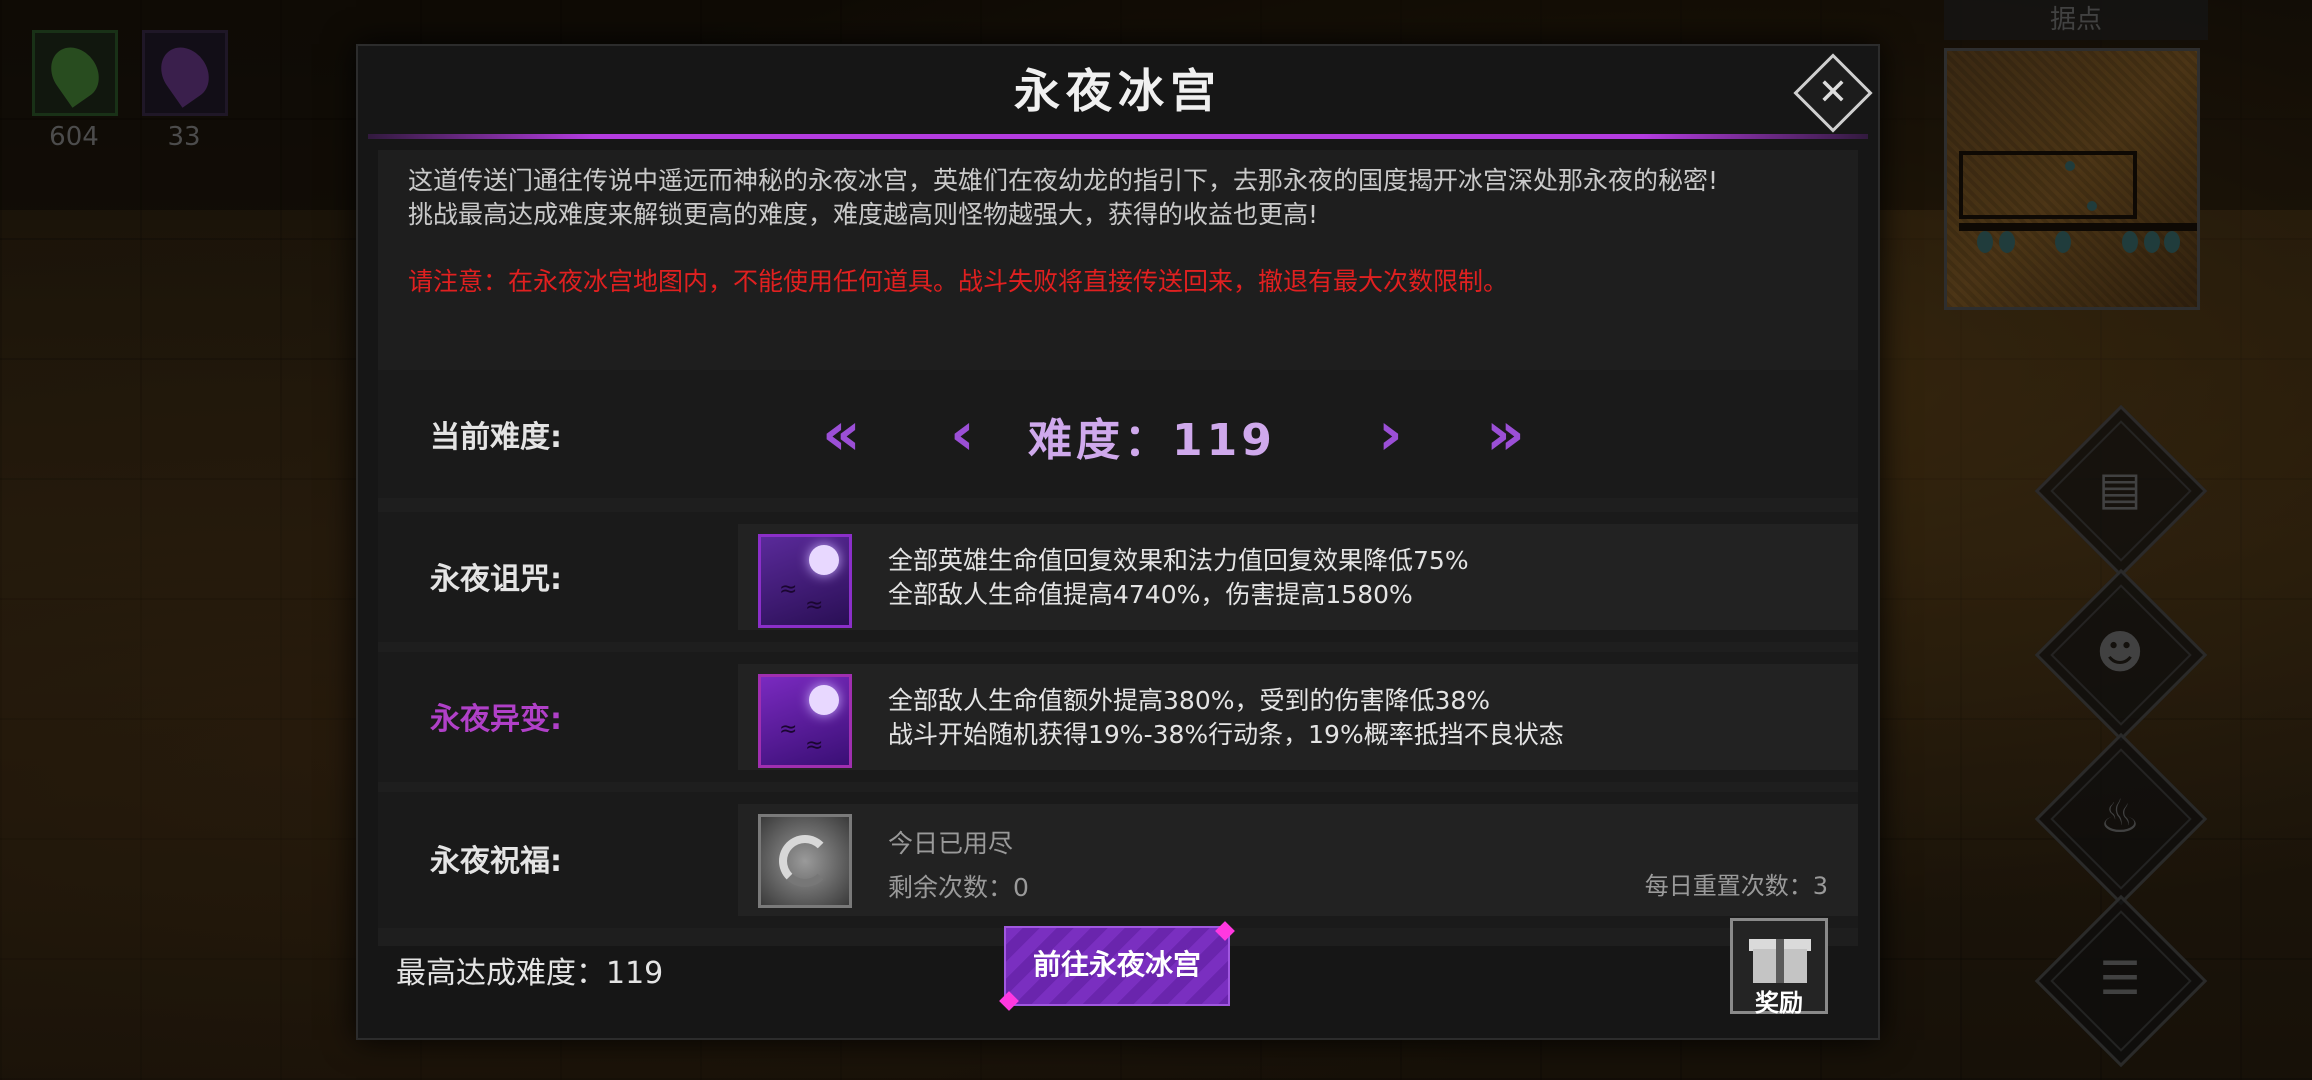 This screenshot has height=1080, width=2312. I want to click on difficulty-row: 当前难度: « ‹ 难度：119 › », so click(1118, 434).